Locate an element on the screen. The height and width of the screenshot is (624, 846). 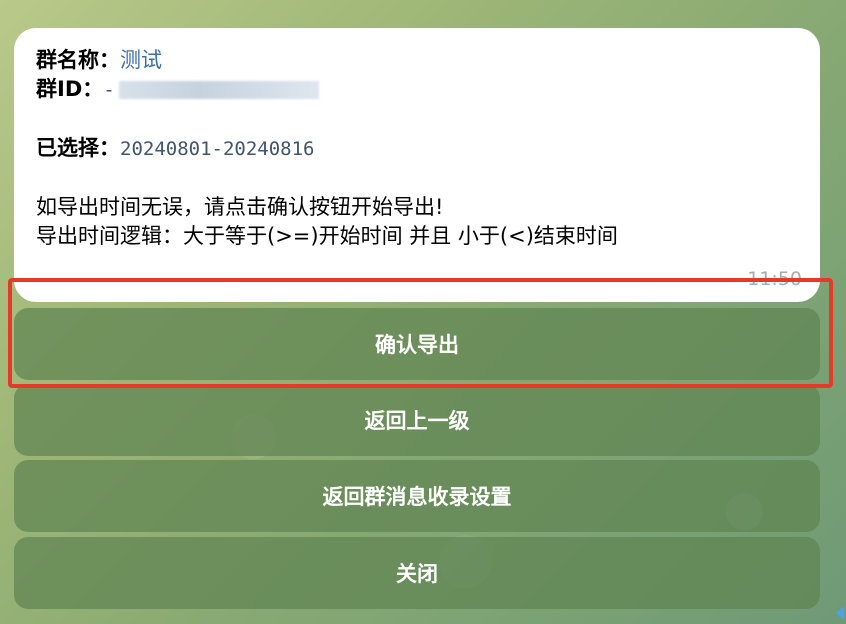
close-label: 关闭 is located at coordinates (417, 574).